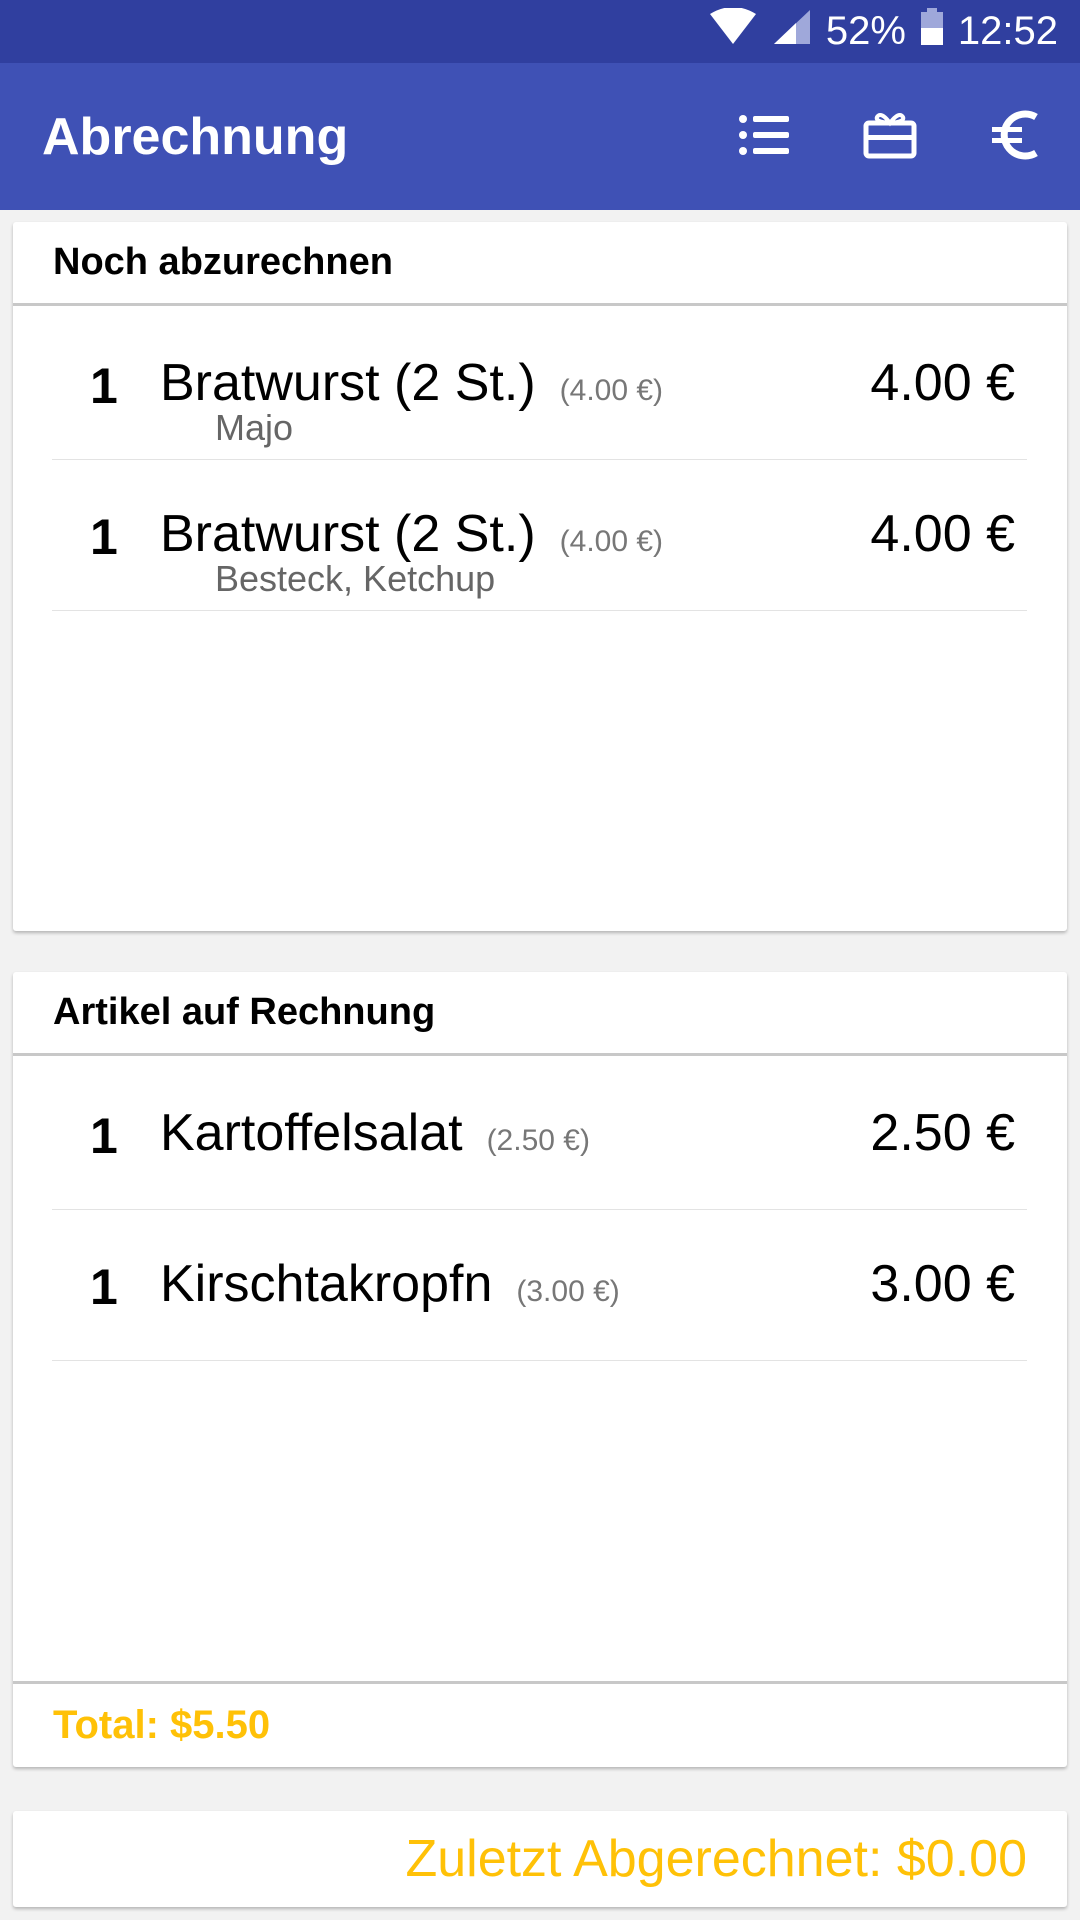 This screenshot has height=1920, width=1080. Describe the element at coordinates (568, 1291) in the screenshot. I see `item-unit-price: (3.00 €)` at that location.